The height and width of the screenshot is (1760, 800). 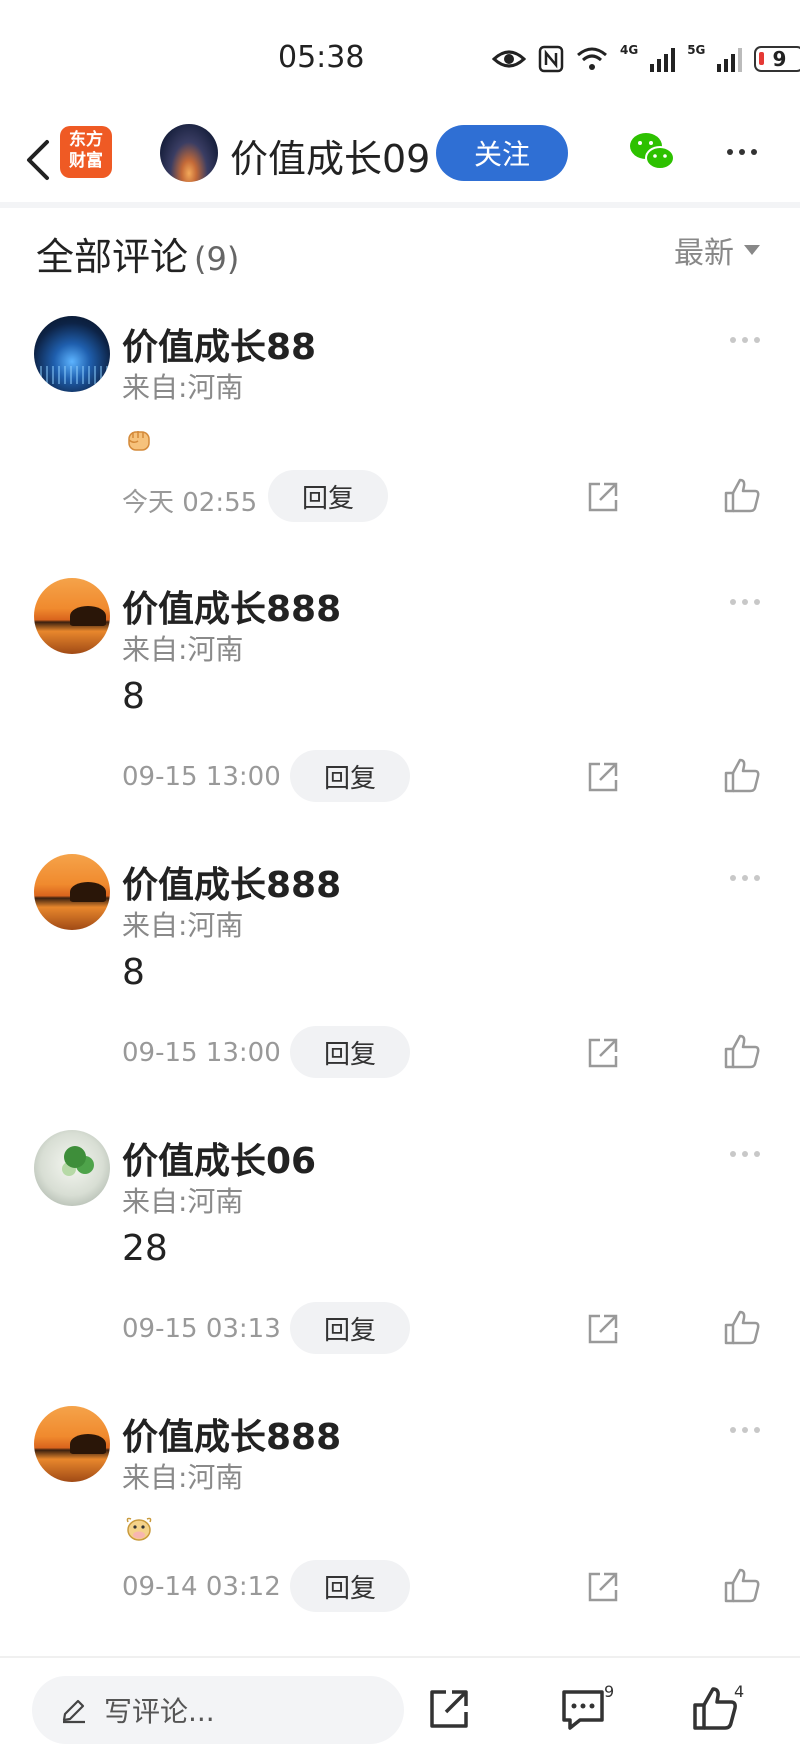 What do you see at coordinates (730, 59) in the screenshot?
I see `signal-5g-icon` at bounding box center [730, 59].